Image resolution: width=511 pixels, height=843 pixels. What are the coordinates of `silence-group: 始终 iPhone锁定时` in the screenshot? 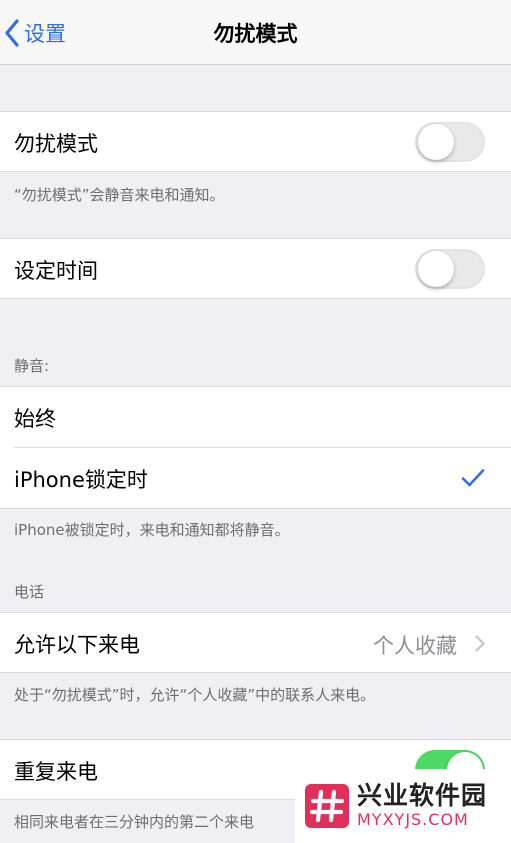 It's located at (255, 447).